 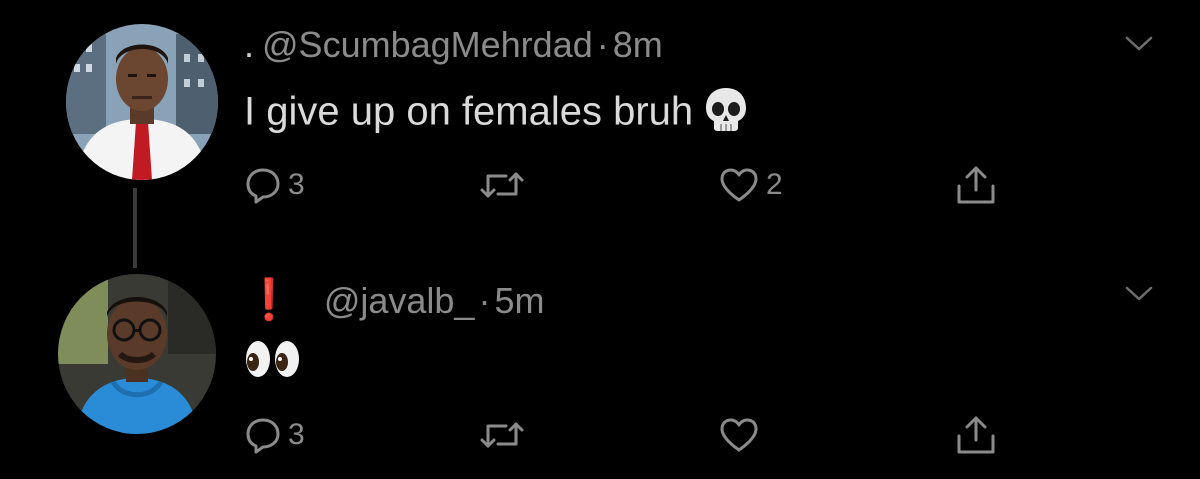 I want to click on tweet-header: . @ScumbagMehrdad · 8m, so click(x=453, y=45).